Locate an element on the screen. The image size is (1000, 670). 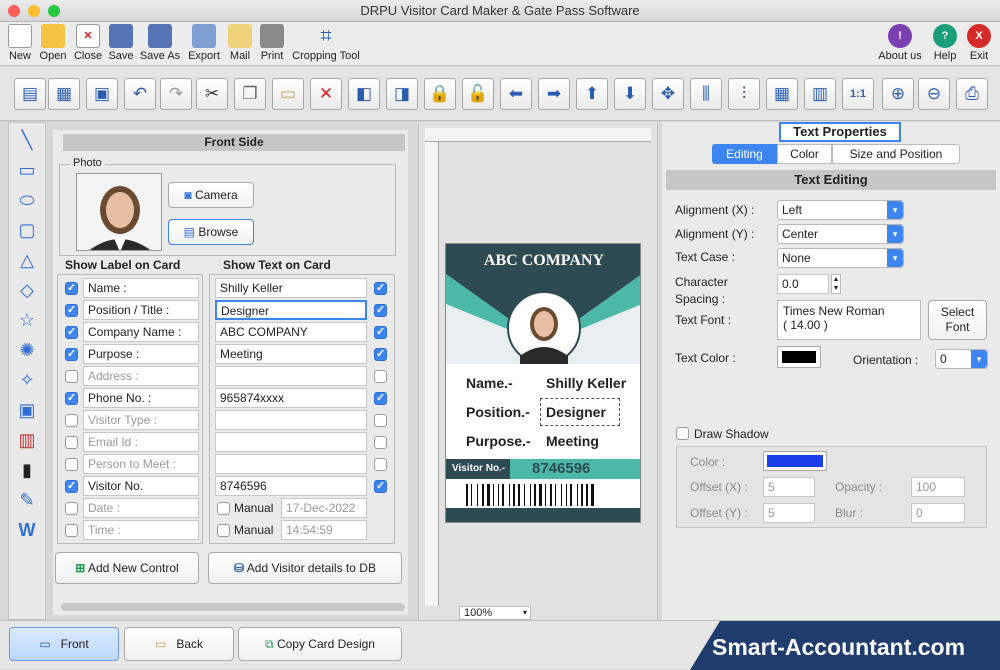
label-field: Time : is located at coordinates (141, 530).